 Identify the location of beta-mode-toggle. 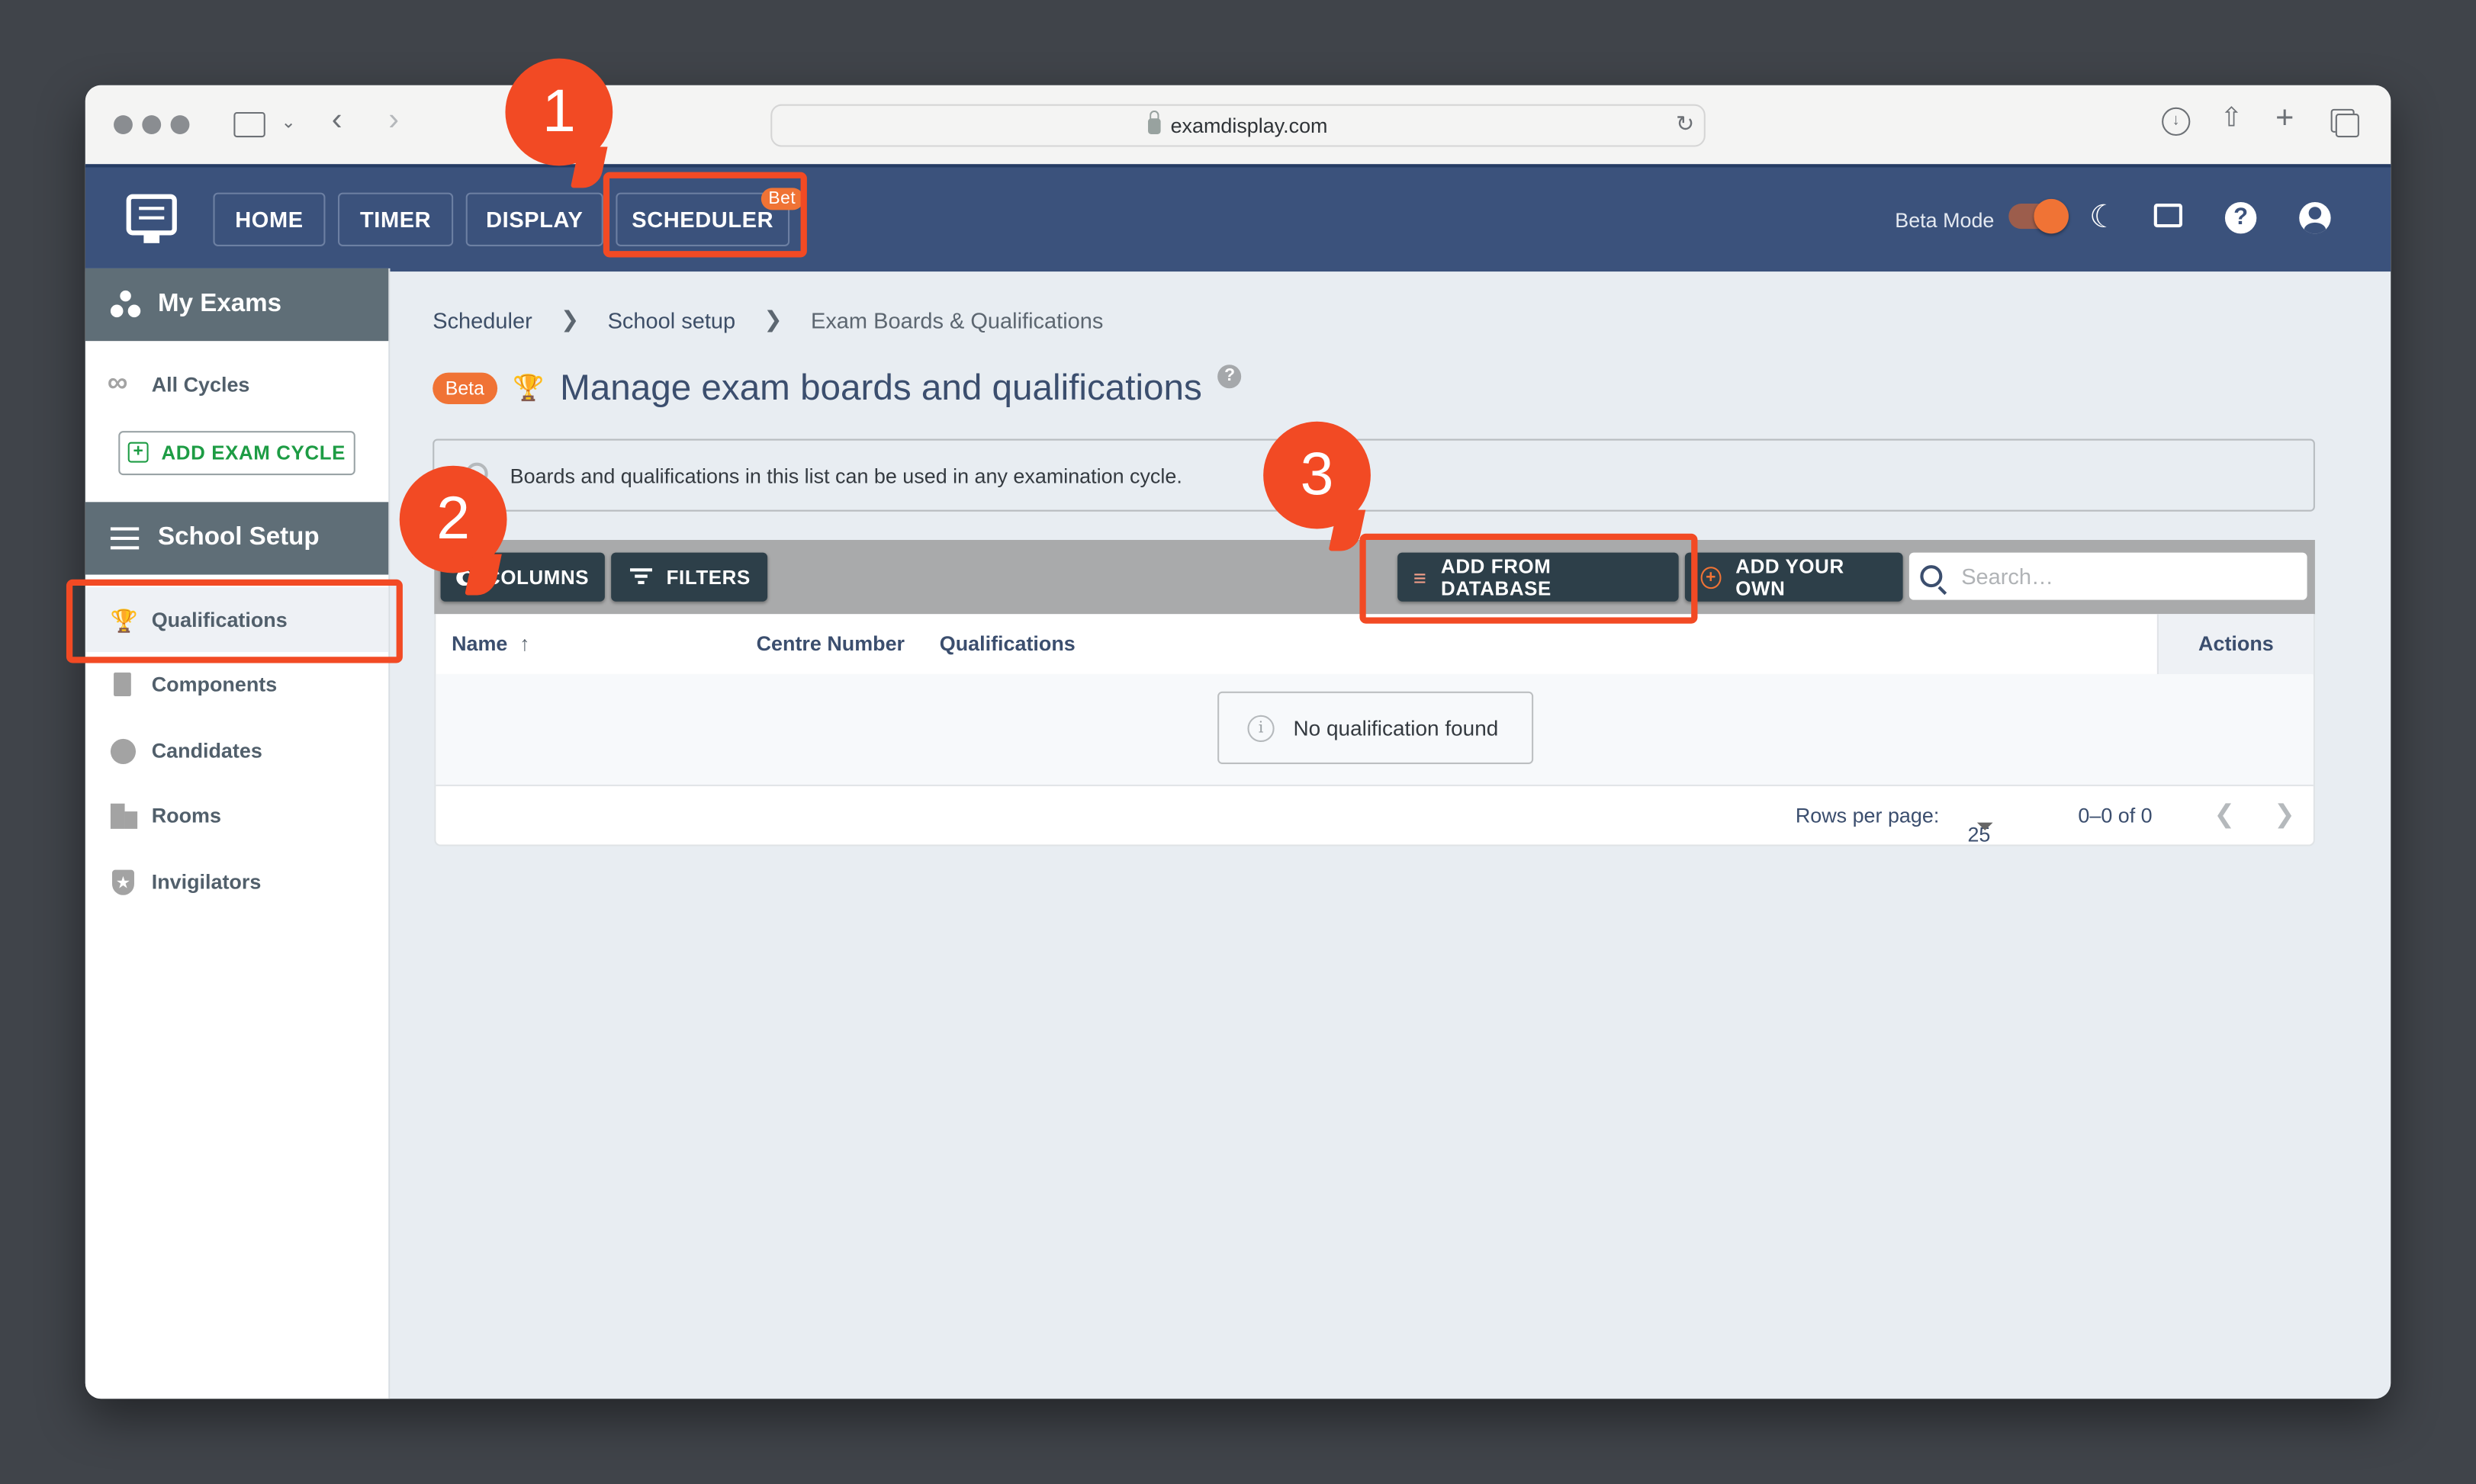
(2038, 216).